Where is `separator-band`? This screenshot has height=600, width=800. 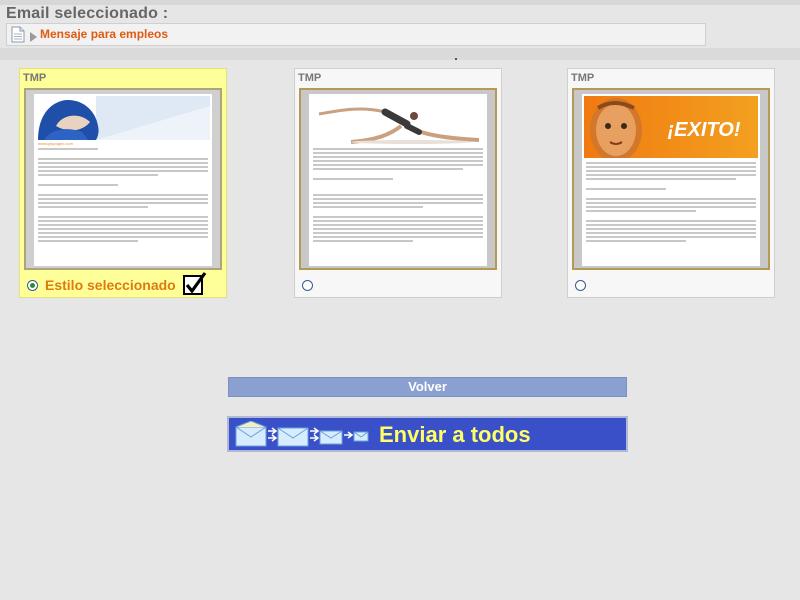 separator-band is located at coordinates (400, 54).